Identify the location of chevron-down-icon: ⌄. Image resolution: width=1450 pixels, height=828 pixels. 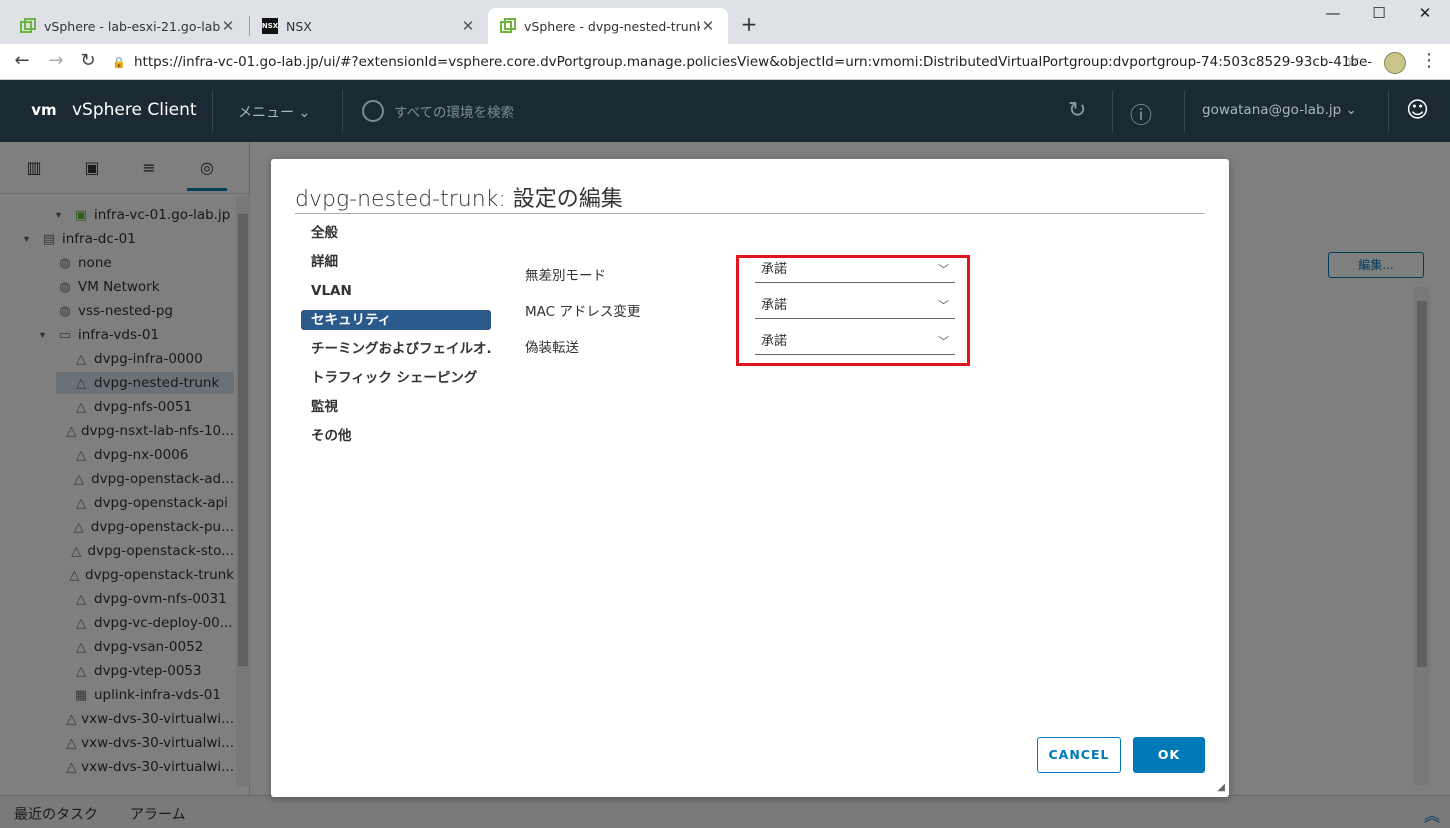
(304, 113).